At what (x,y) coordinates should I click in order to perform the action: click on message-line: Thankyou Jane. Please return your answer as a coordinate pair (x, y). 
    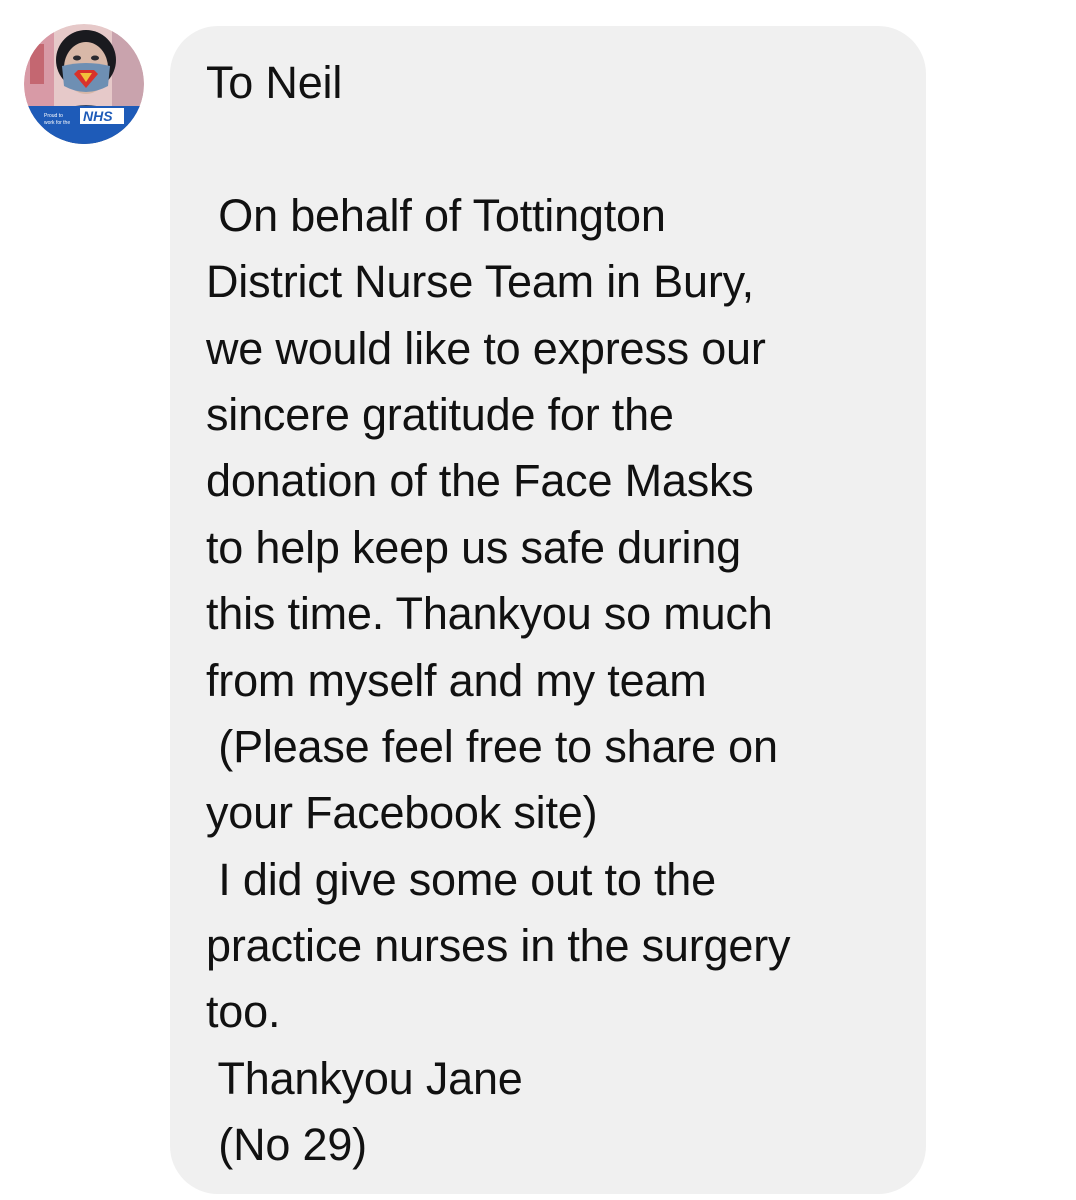
    Looking at the image, I should click on (364, 1078).